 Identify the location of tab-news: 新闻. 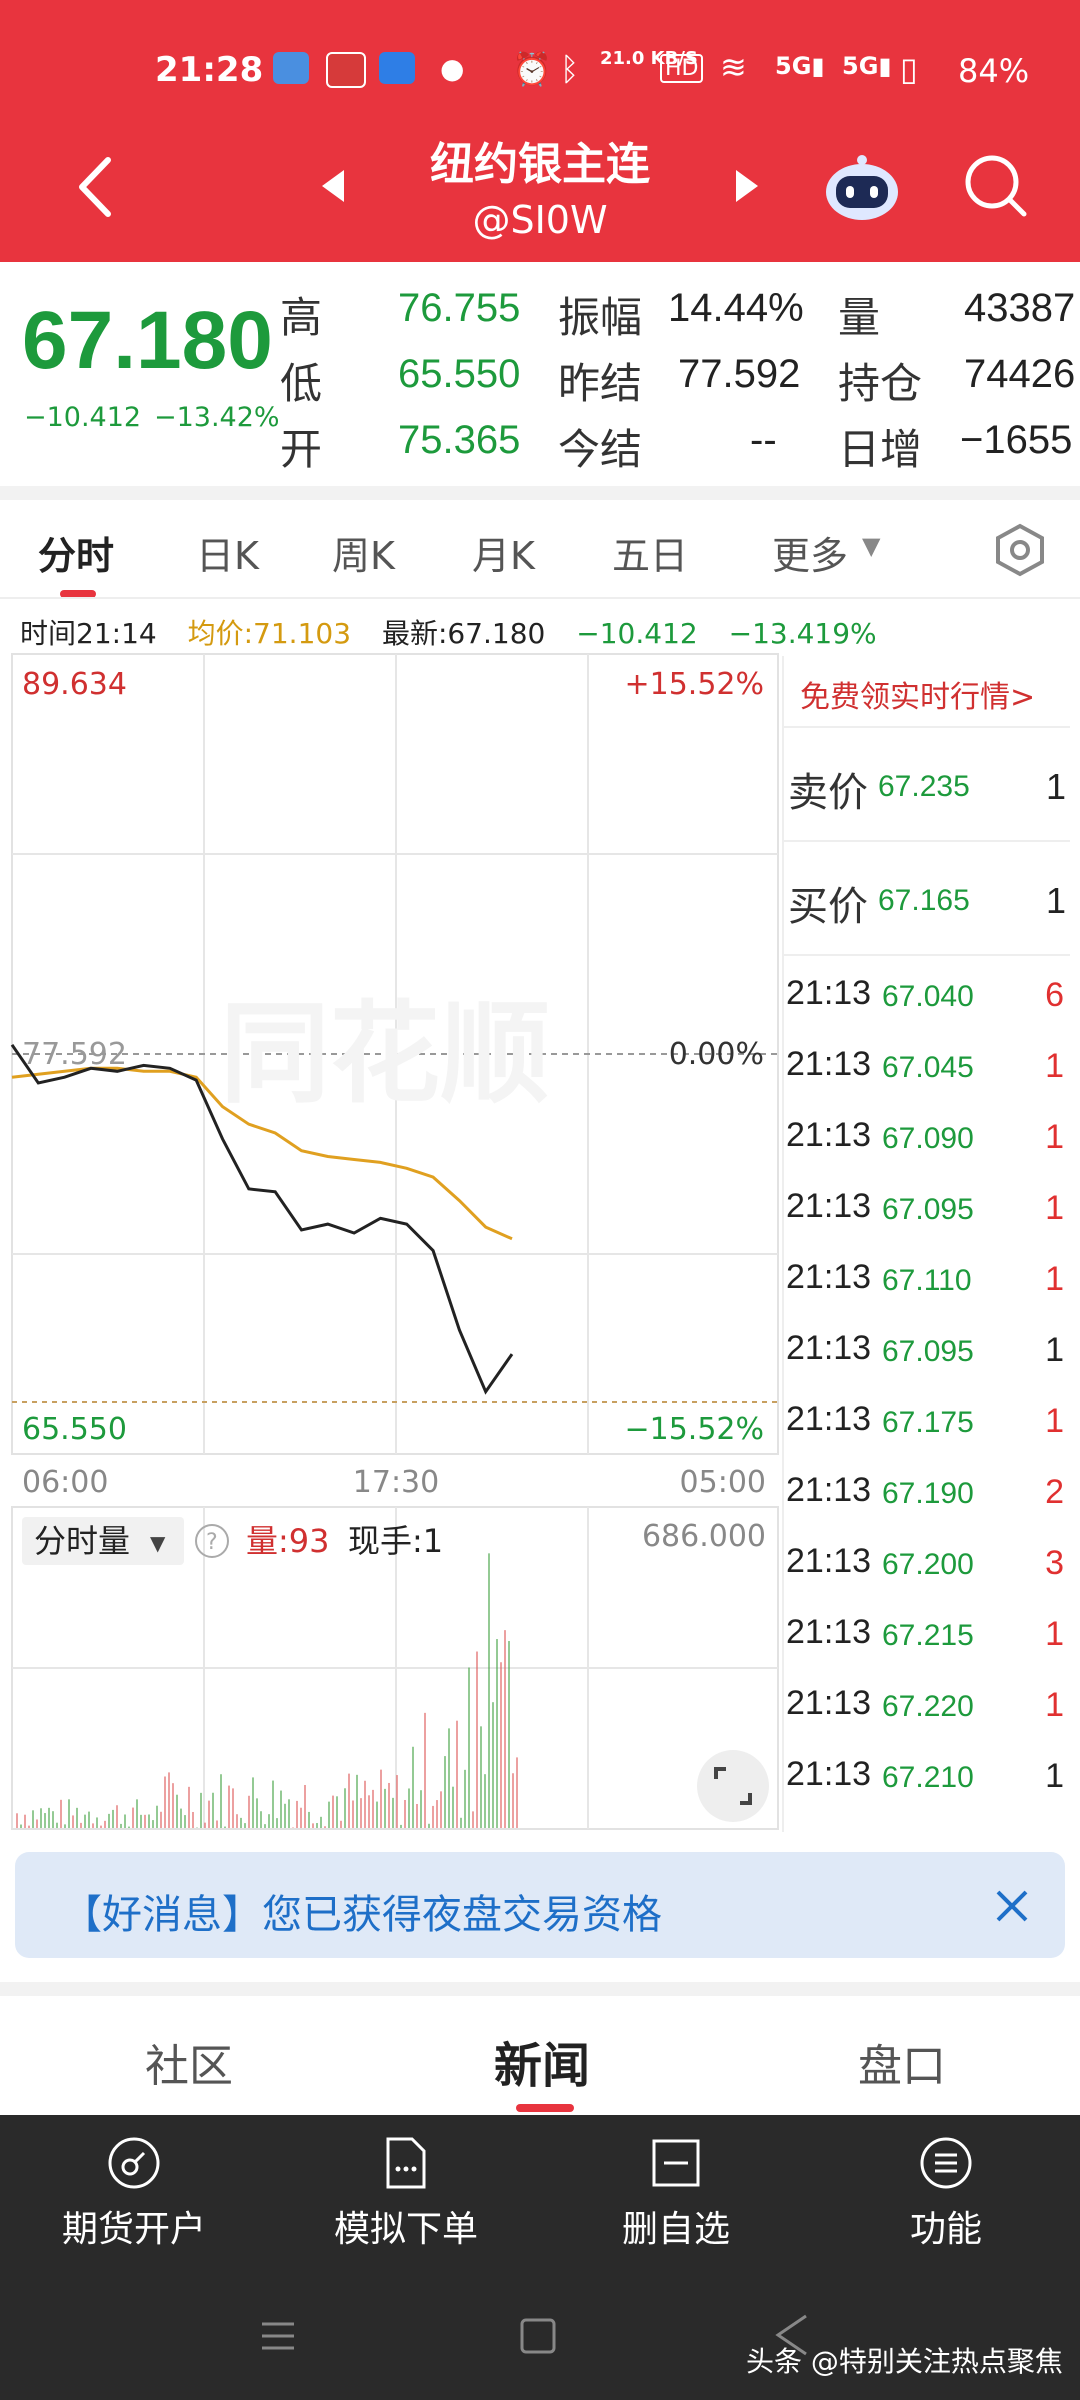
(542, 2061).